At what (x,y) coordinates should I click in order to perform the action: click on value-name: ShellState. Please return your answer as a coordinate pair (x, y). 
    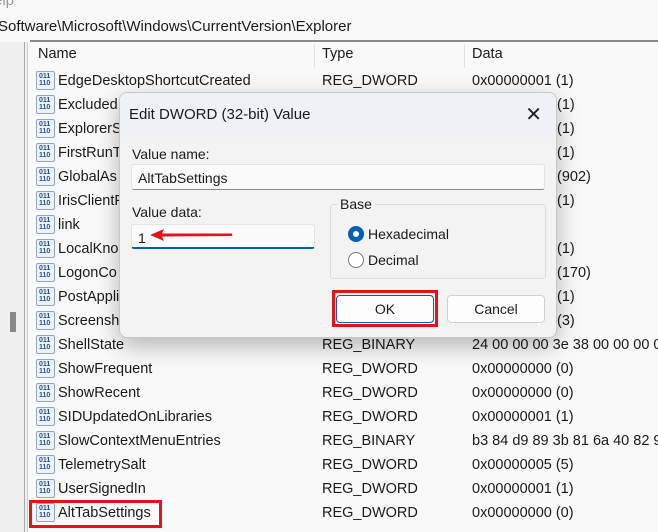
    Looking at the image, I should click on (91, 345).